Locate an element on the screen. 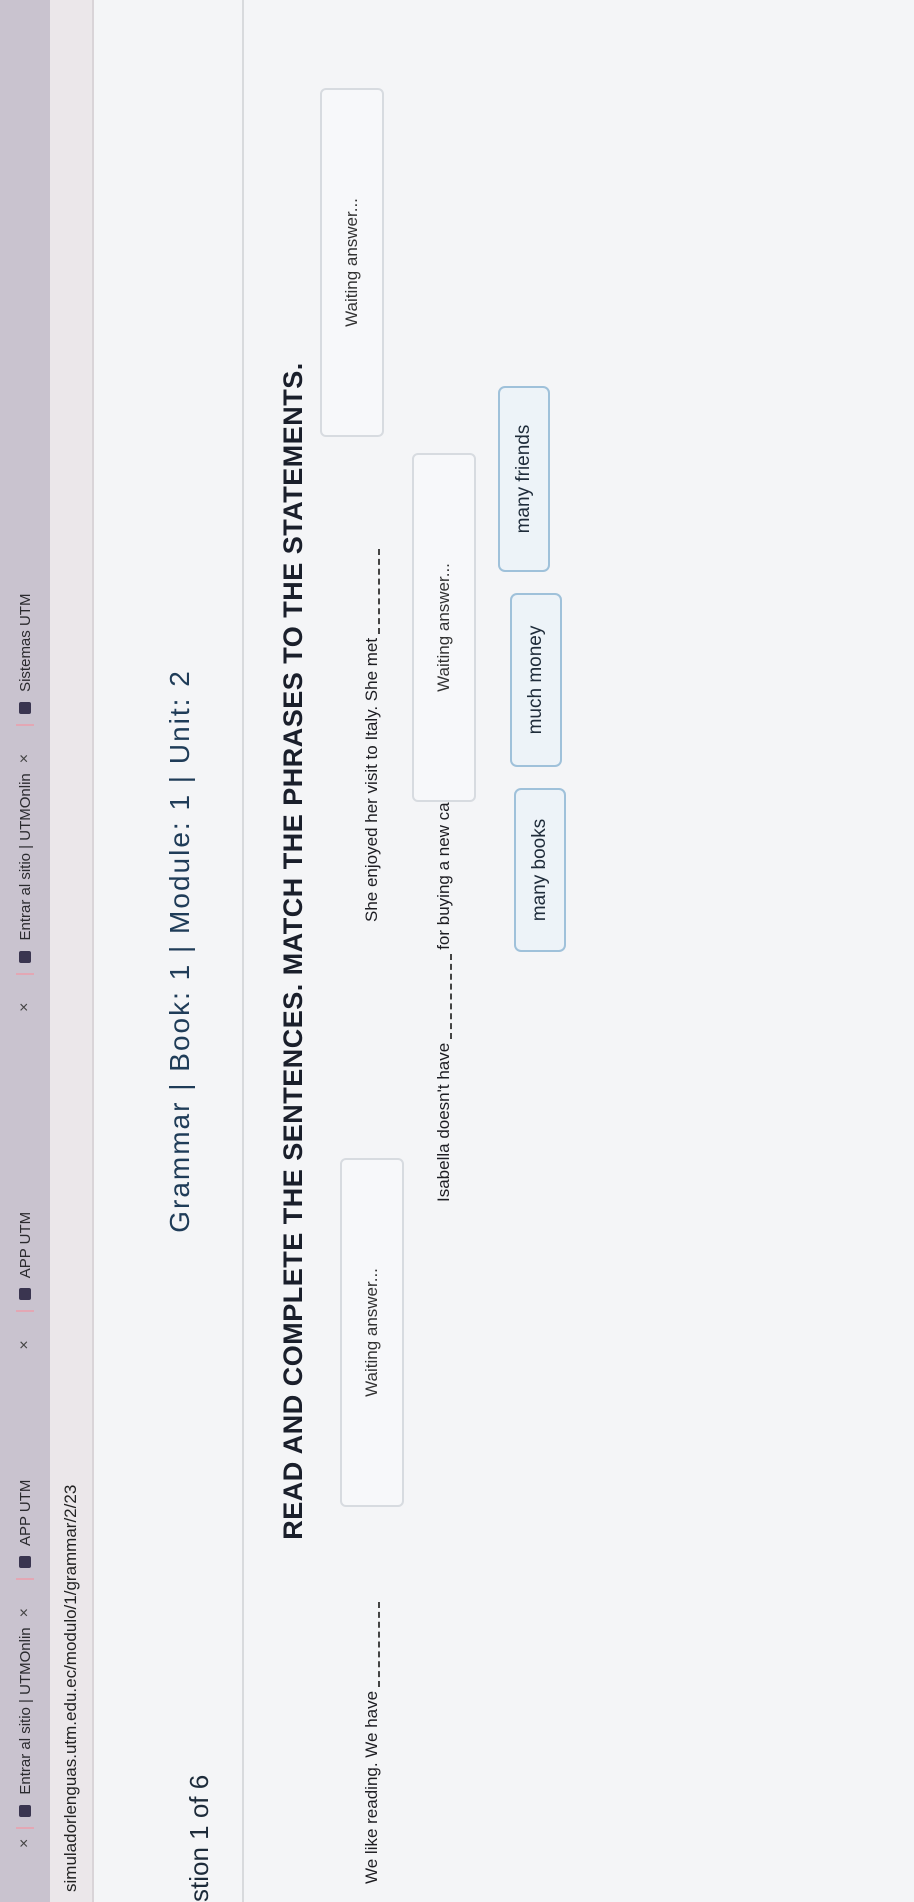 Image resolution: width=914 pixels, height=1902 pixels. tab-app-utm-1: APP UTM × is located at coordinates (25, 1460).